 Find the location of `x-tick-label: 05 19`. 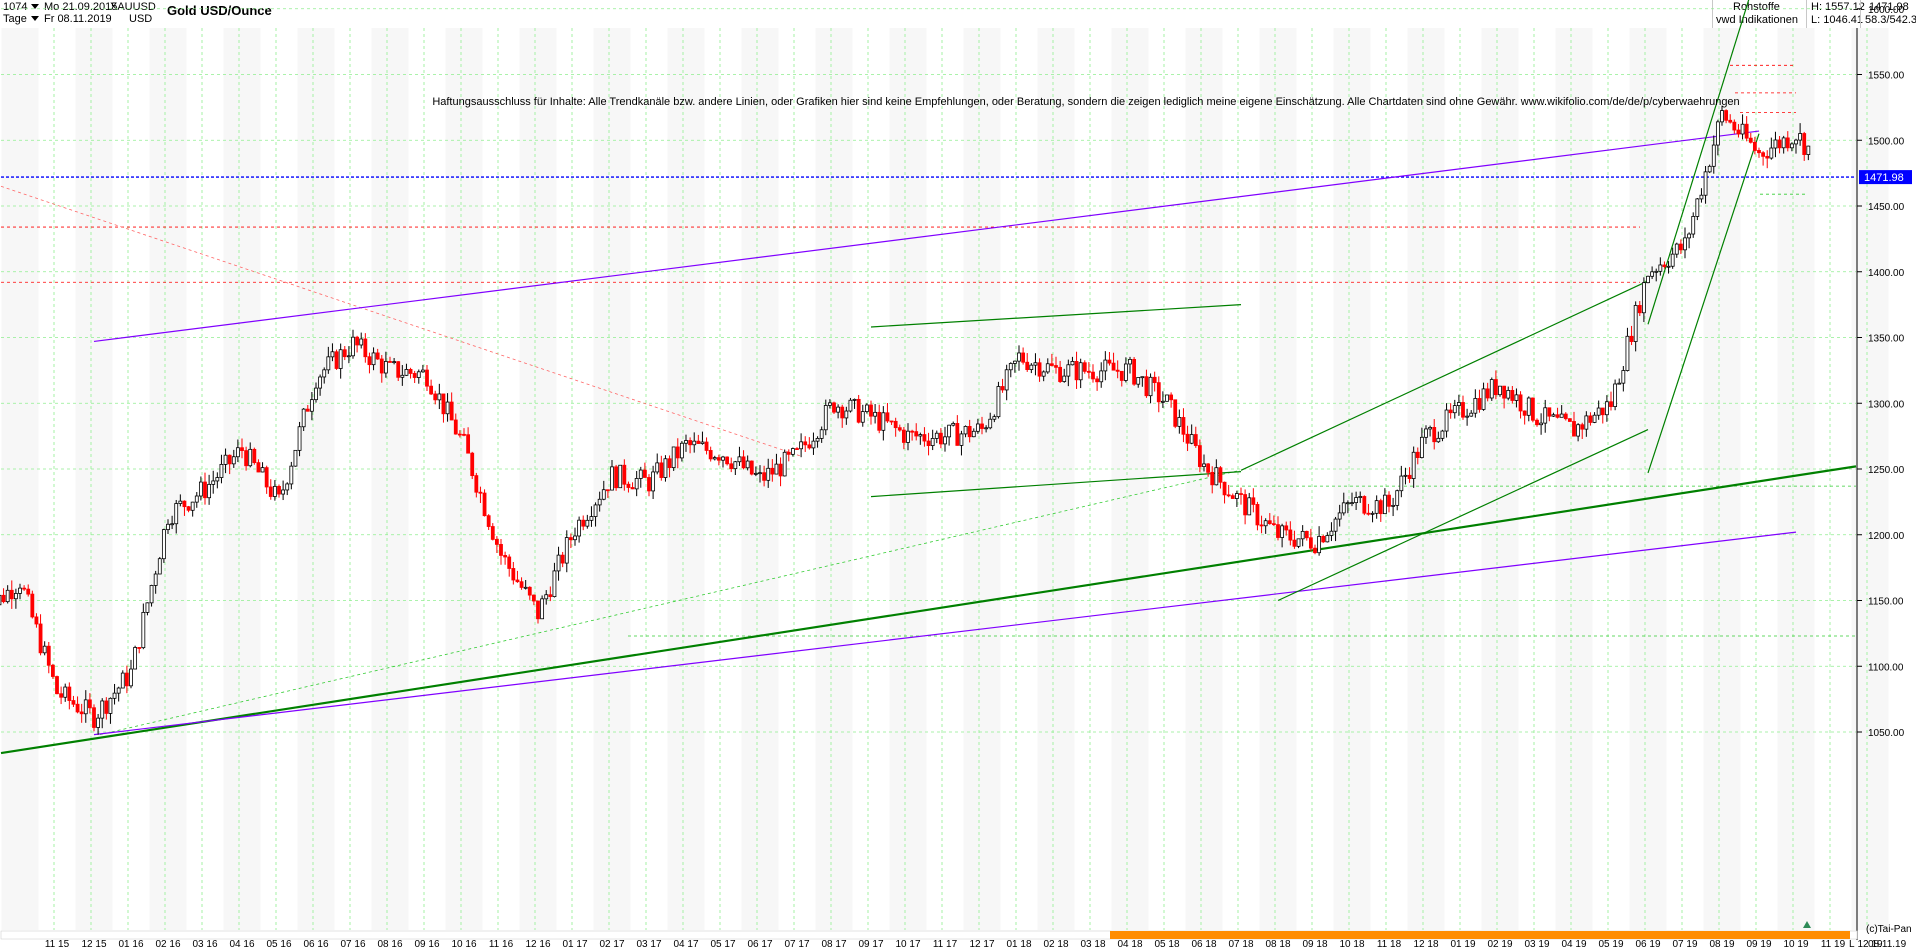

x-tick-label: 05 19 is located at coordinates (1610, 944).